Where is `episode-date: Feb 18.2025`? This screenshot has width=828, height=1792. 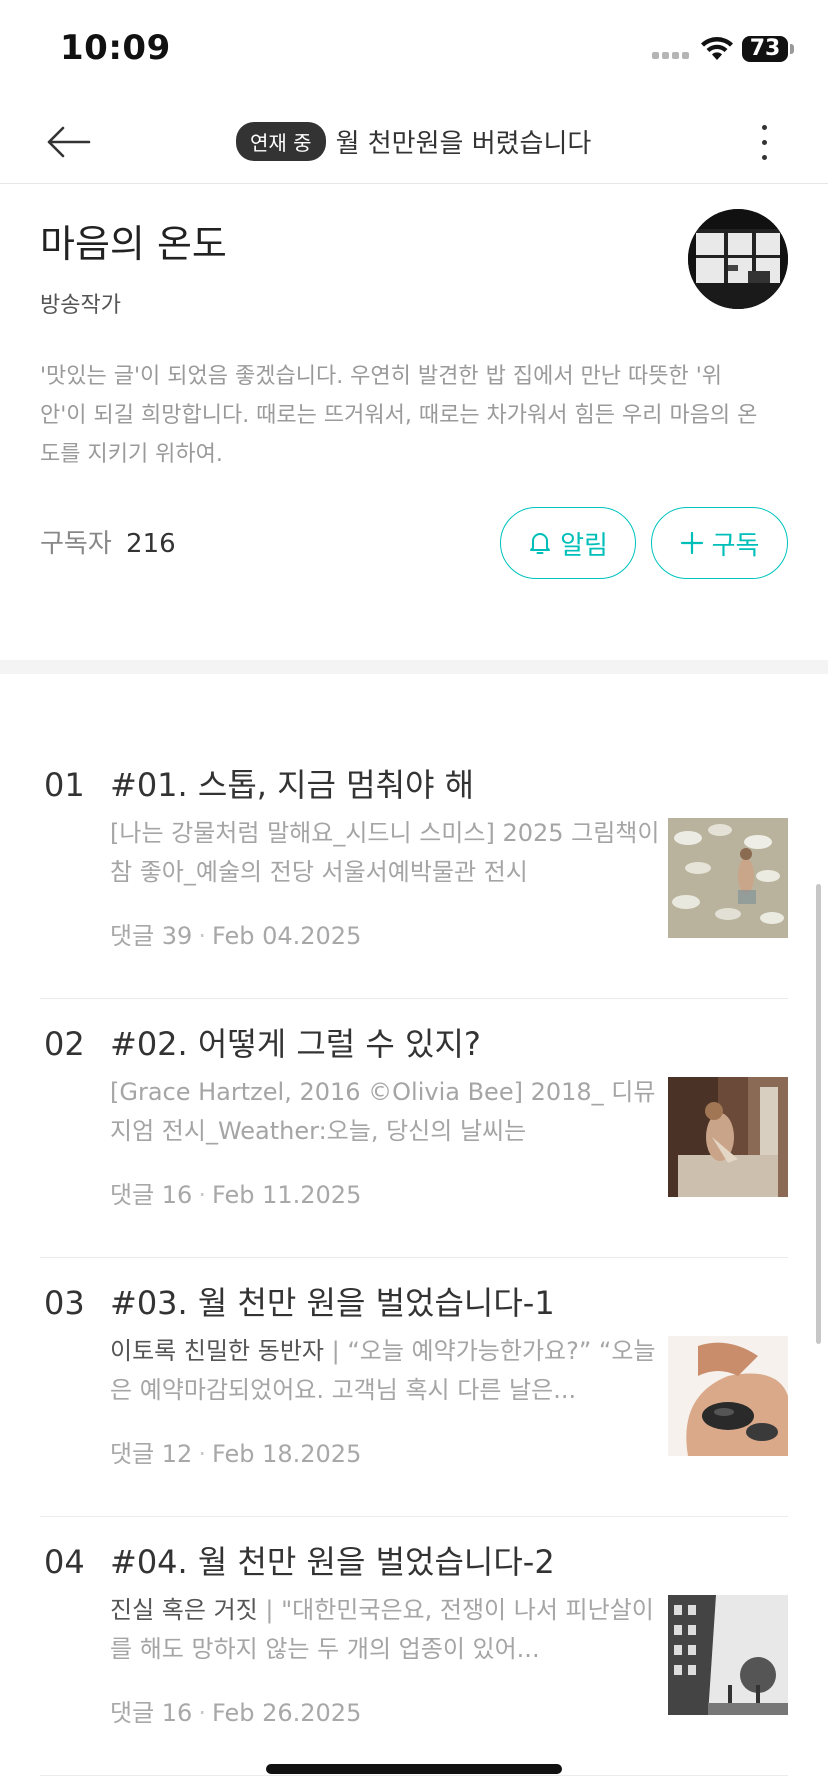 episode-date: Feb 18.2025 is located at coordinates (286, 1454).